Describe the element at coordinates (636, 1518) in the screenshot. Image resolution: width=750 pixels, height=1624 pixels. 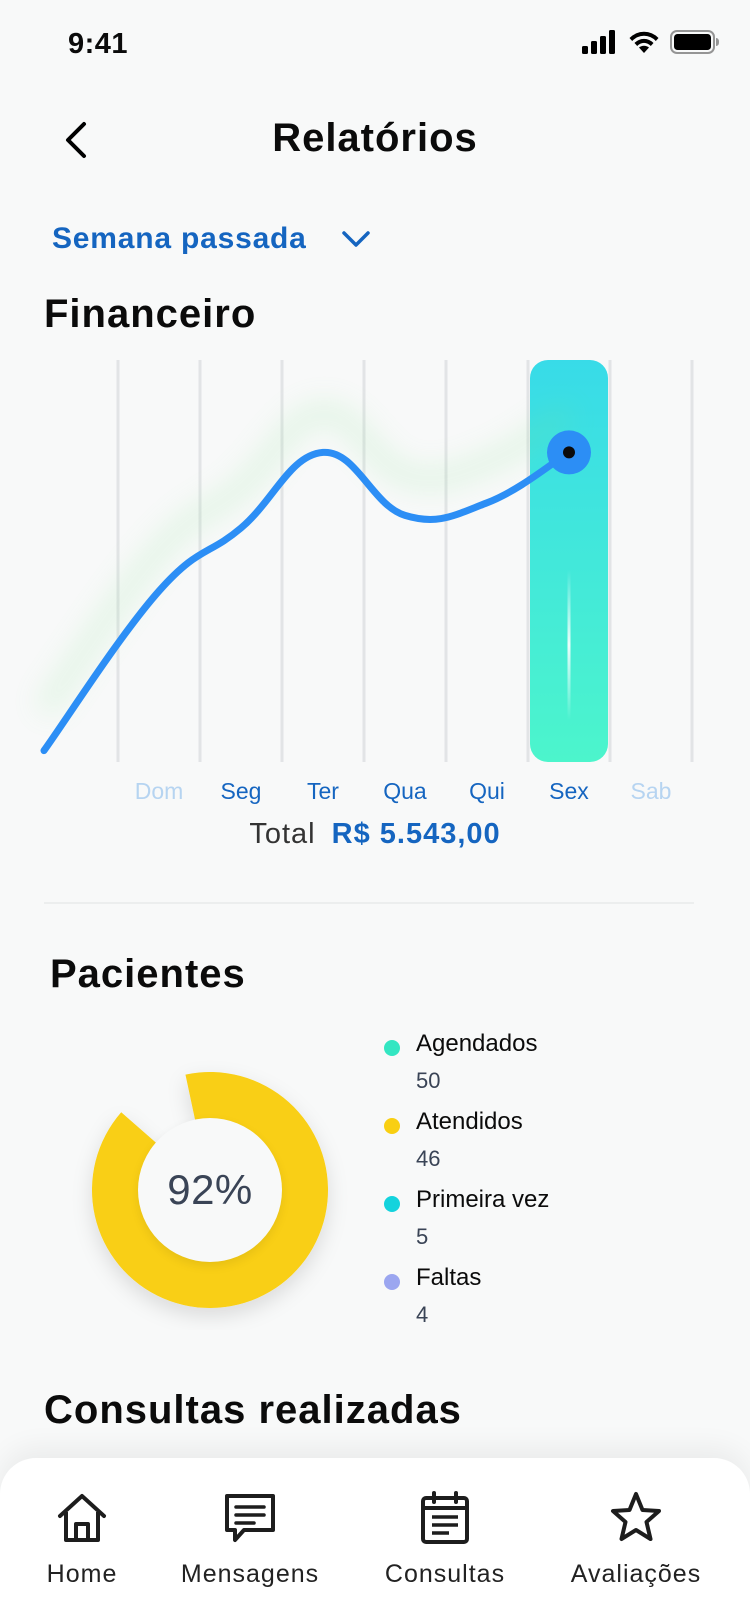
I see `star-icon` at that location.